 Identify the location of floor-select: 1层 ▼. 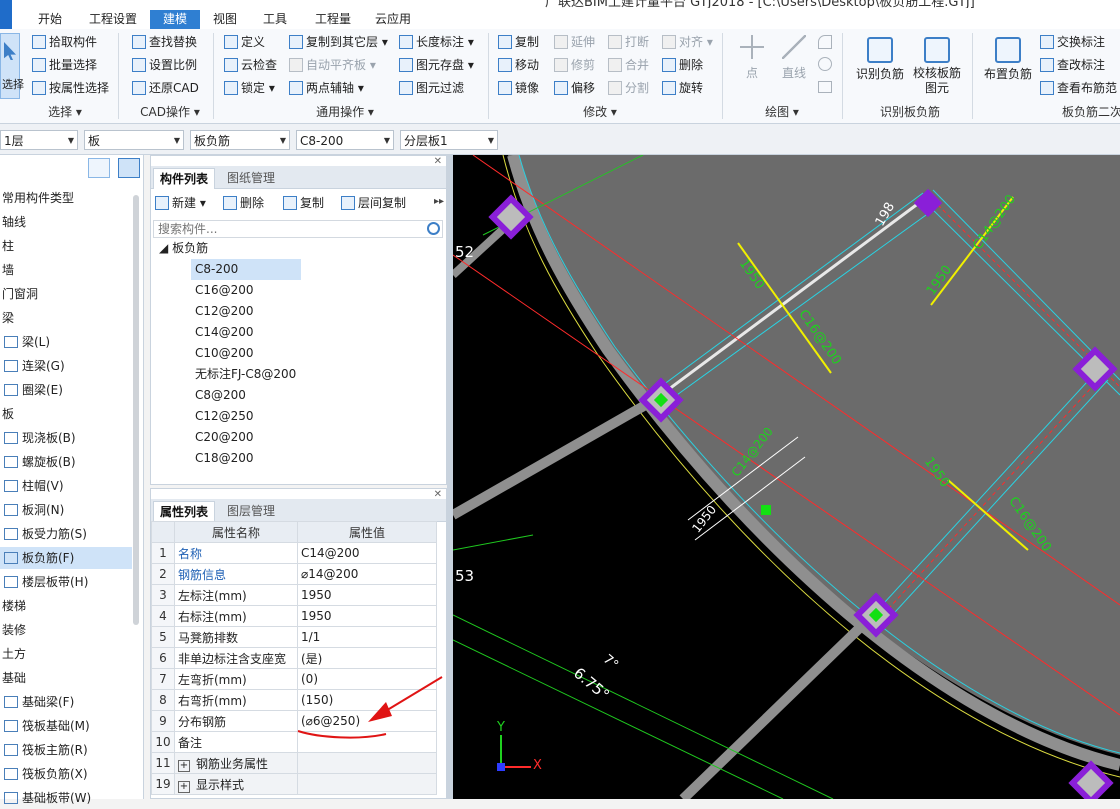
(39, 140).